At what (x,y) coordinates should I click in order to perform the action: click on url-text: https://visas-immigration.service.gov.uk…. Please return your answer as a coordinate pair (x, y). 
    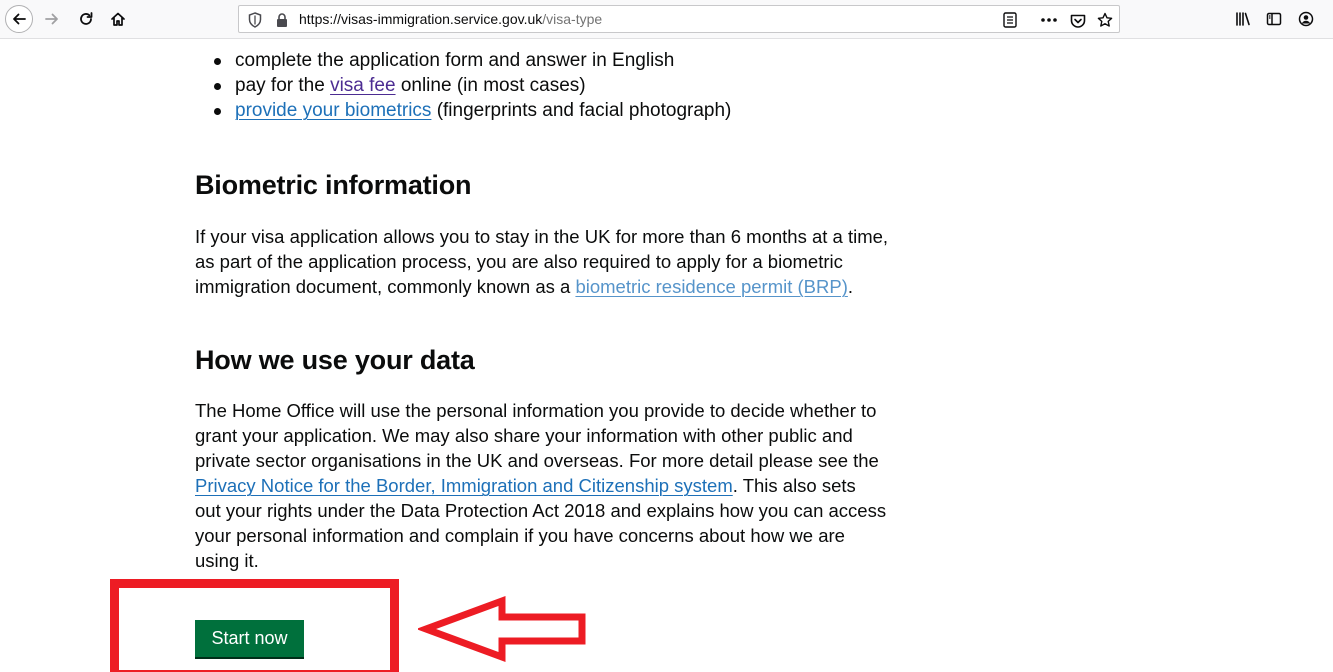
    Looking at the image, I should click on (450, 19).